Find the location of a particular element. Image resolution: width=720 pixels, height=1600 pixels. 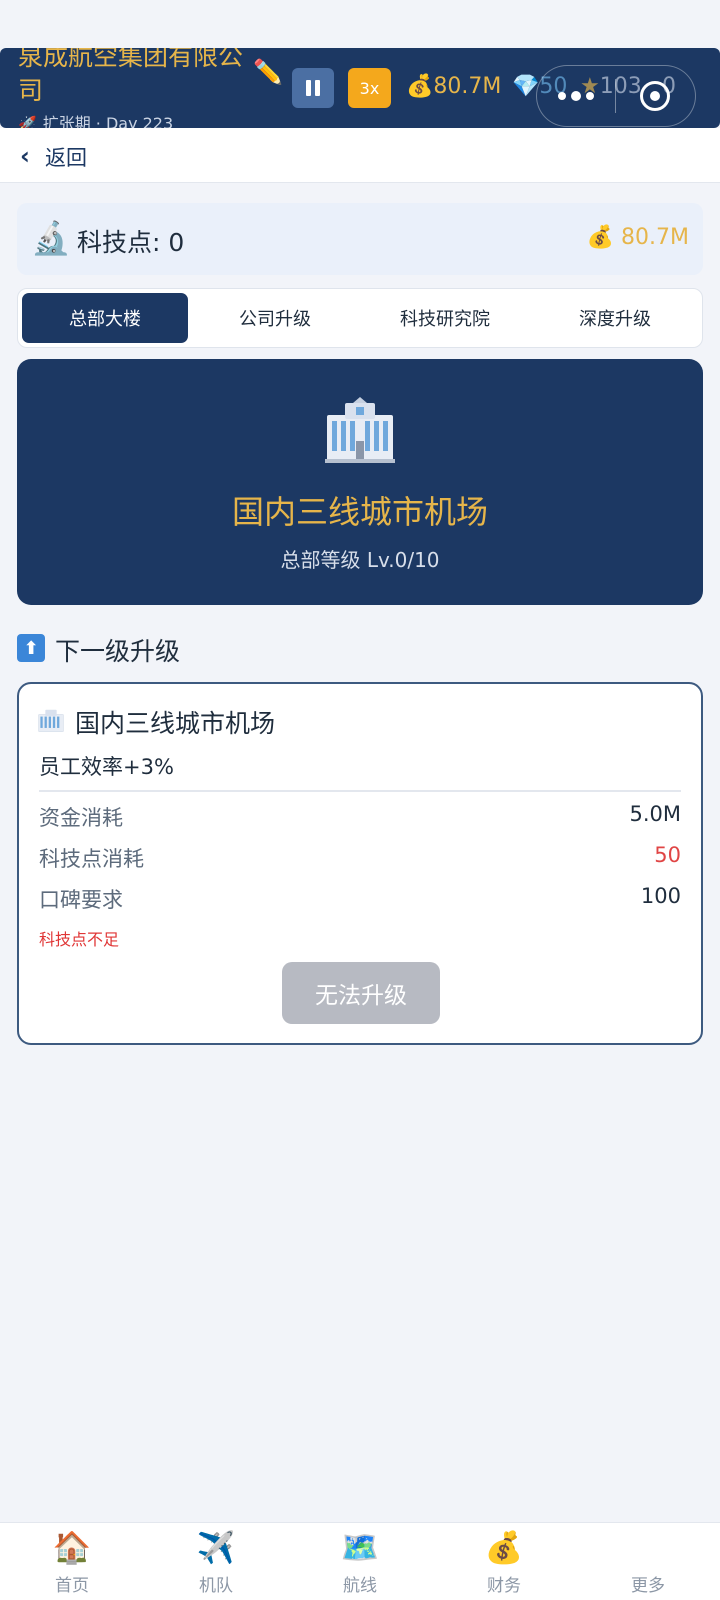

tech-points-label: 科技点: 0 is located at coordinates (131, 242).